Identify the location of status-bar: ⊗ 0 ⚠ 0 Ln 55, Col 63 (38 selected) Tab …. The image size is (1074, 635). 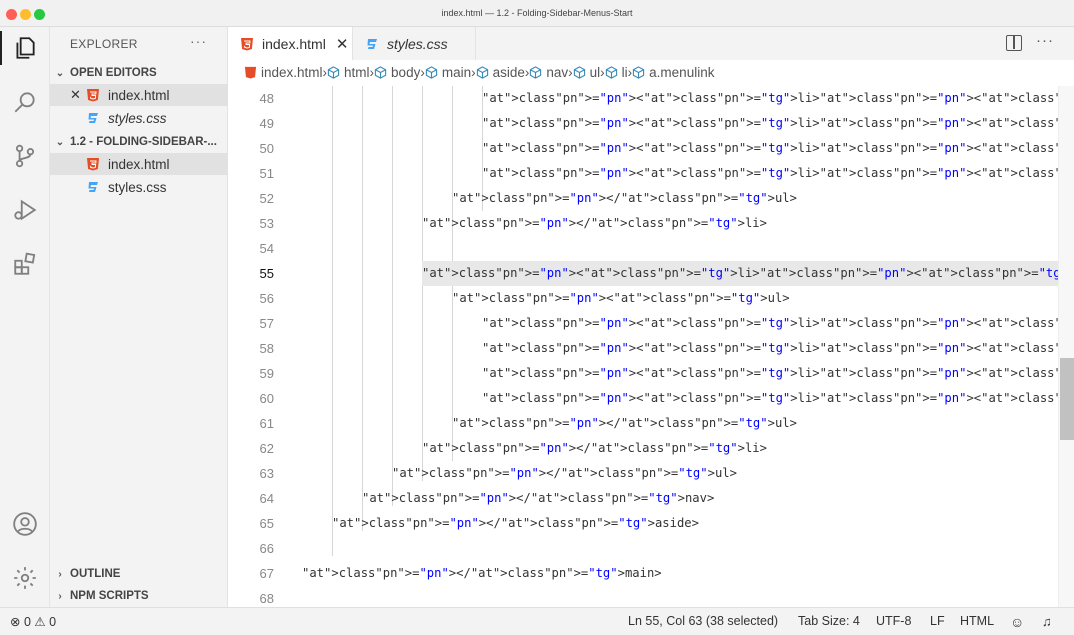
(537, 621).